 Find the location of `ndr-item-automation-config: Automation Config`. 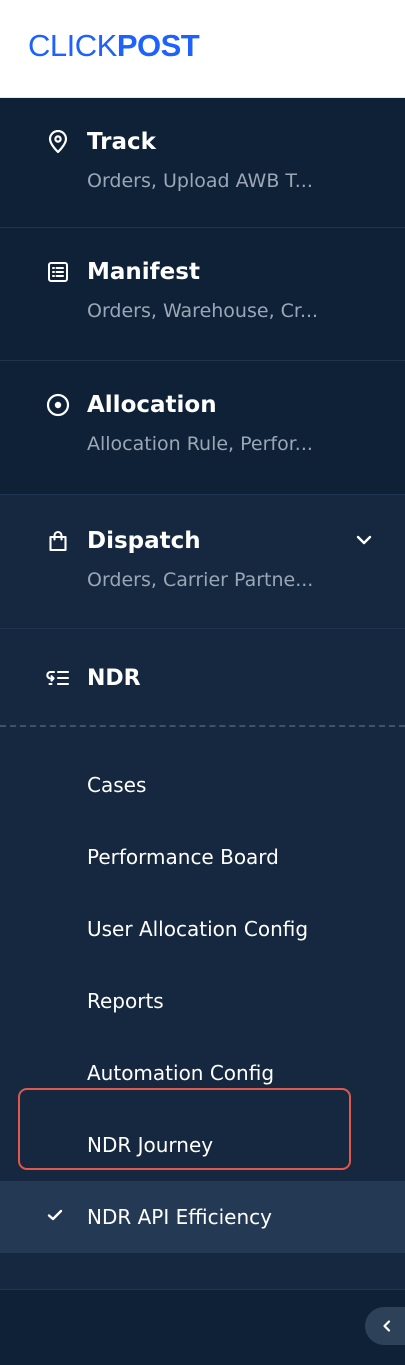

ndr-item-automation-config: Automation Config is located at coordinates (202, 1073).